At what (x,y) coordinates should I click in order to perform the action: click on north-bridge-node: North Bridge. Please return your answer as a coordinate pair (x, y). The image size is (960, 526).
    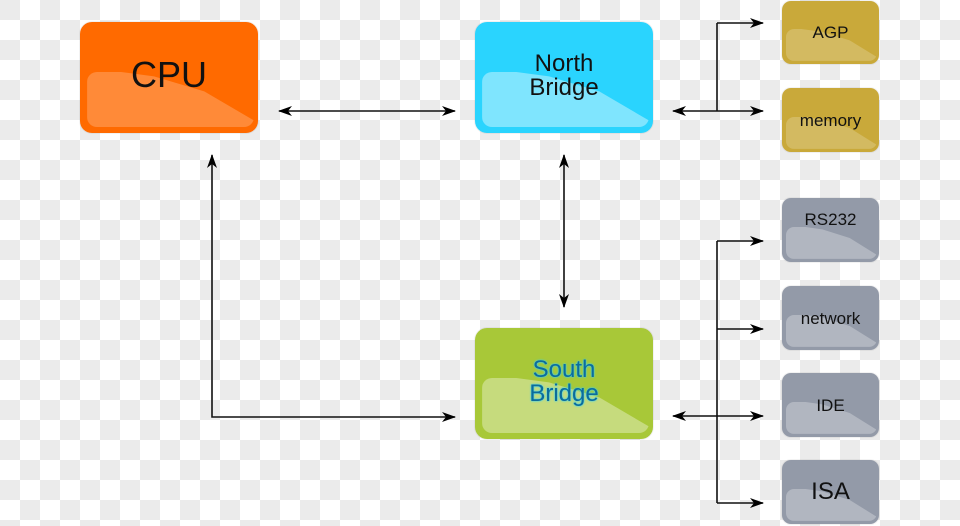
    Looking at the image, I should click on (564, 77).